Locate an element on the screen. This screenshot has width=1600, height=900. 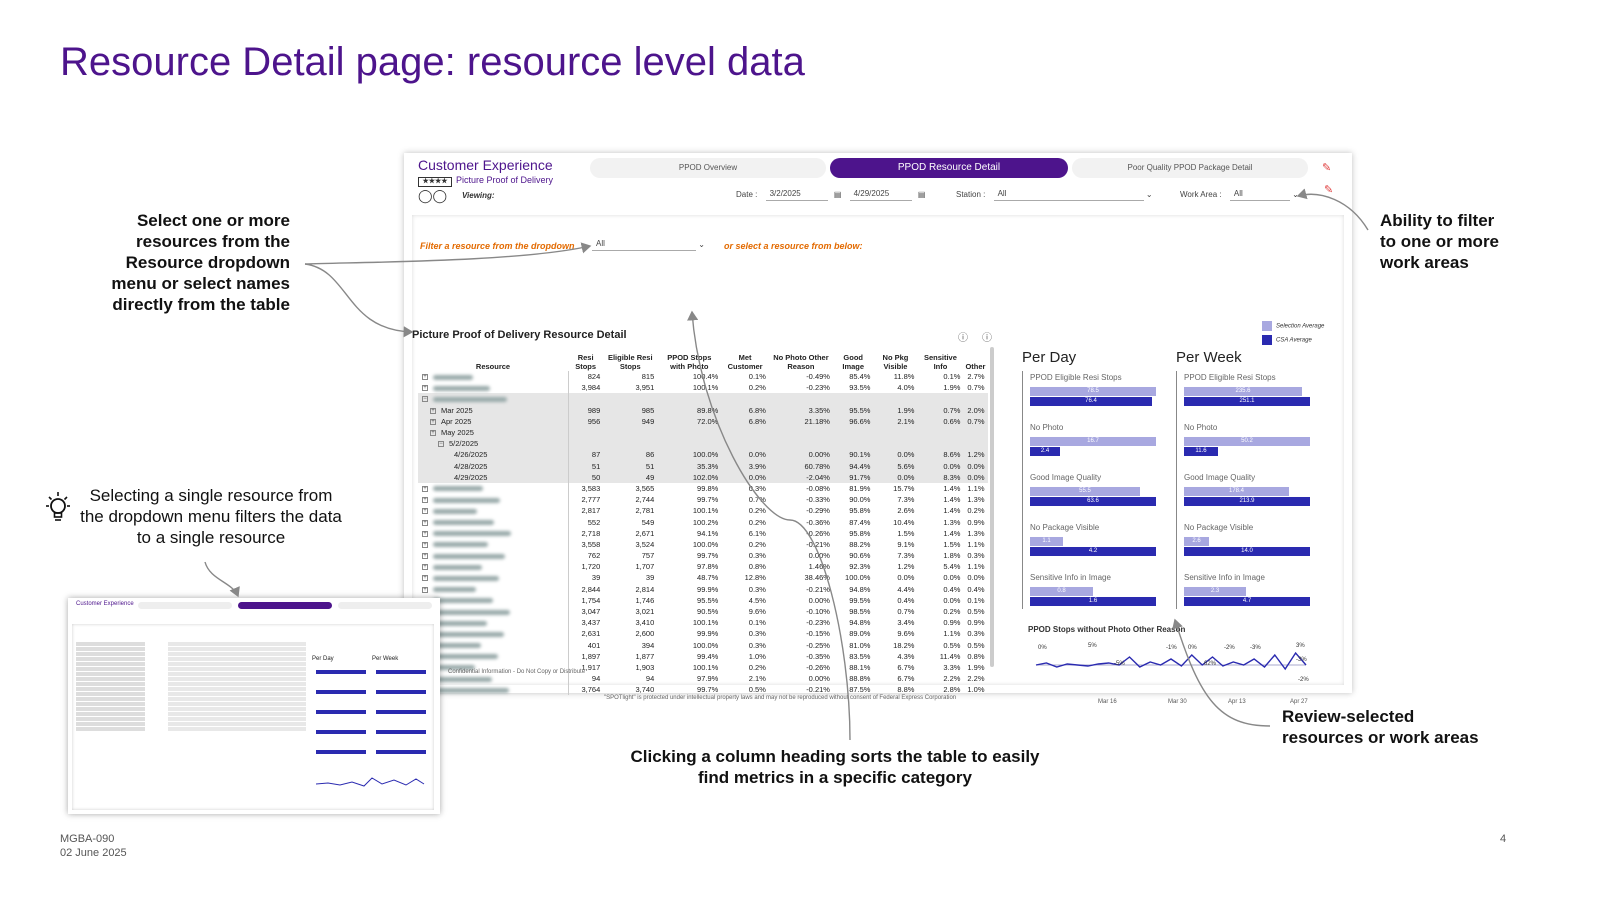
page-number: 4 is located at coordinates (1503, 839).